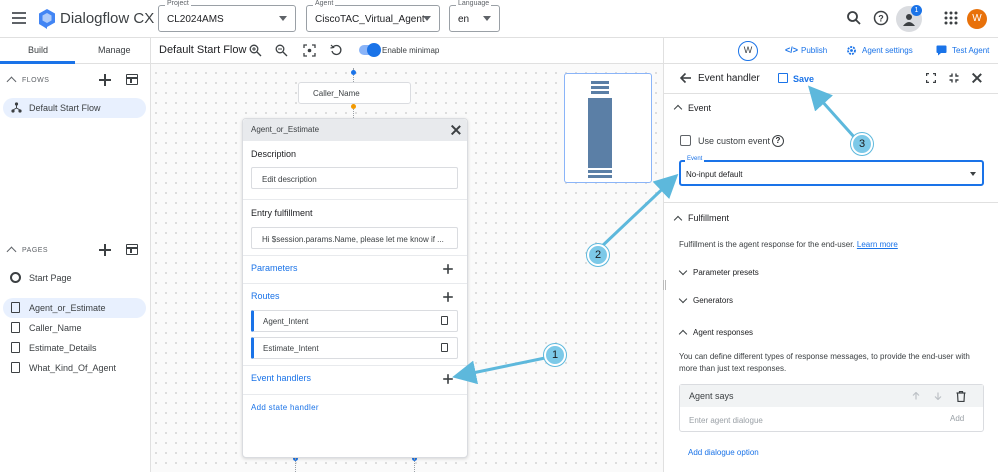  Describe the element at coordinates (15, 277) in the screenshot. I see `start-page-icon` at that location.